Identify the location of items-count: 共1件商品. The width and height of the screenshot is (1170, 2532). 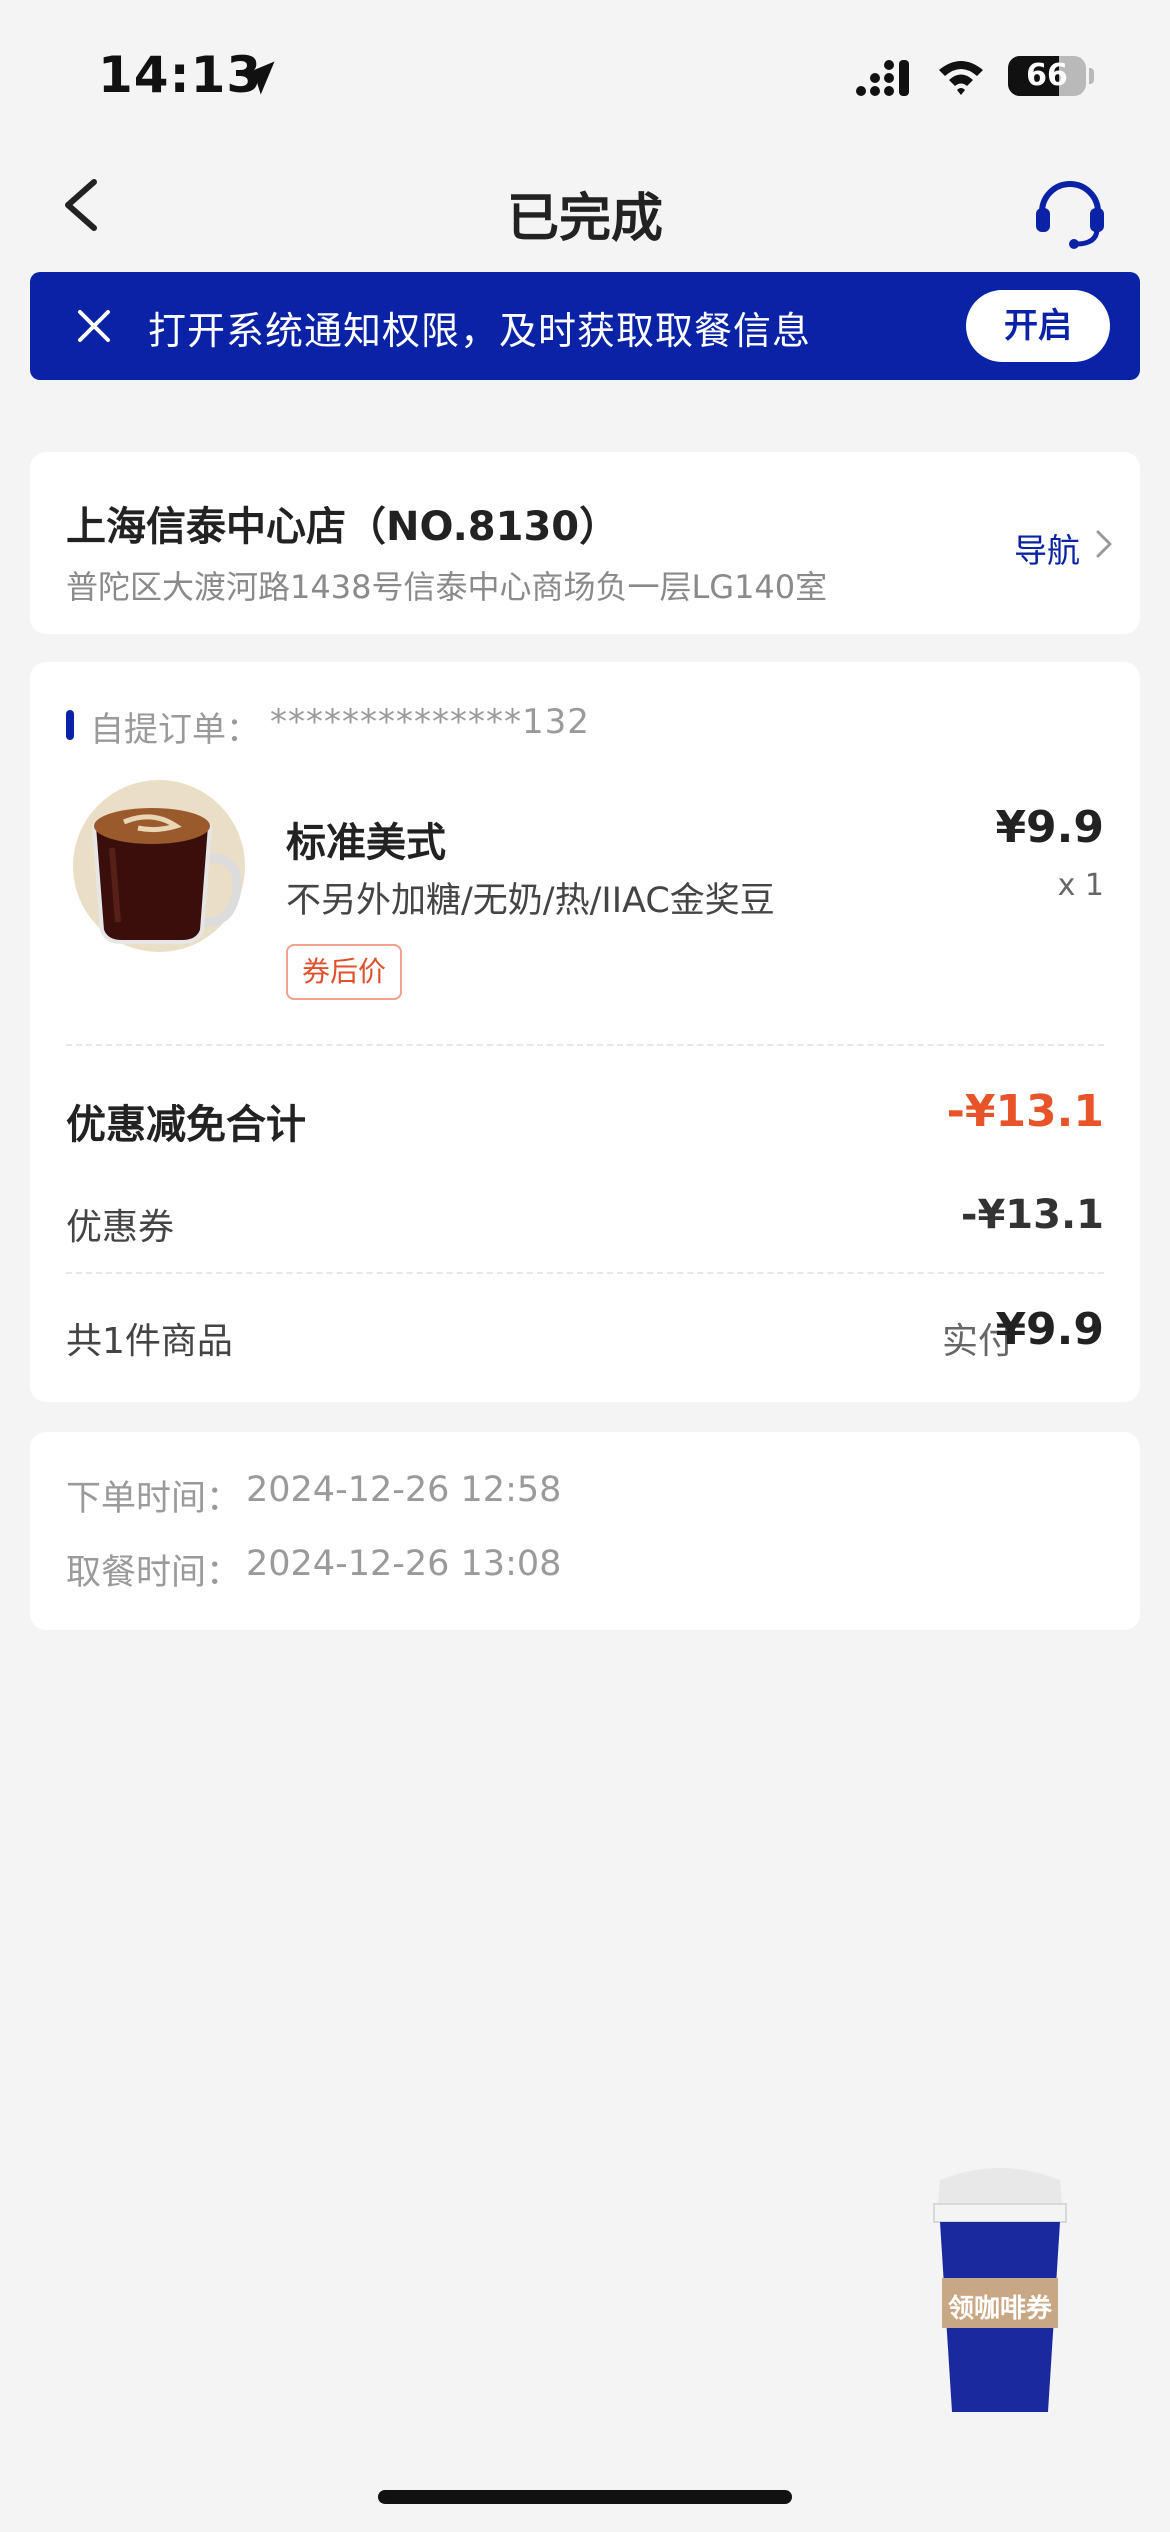
(149, 1341).